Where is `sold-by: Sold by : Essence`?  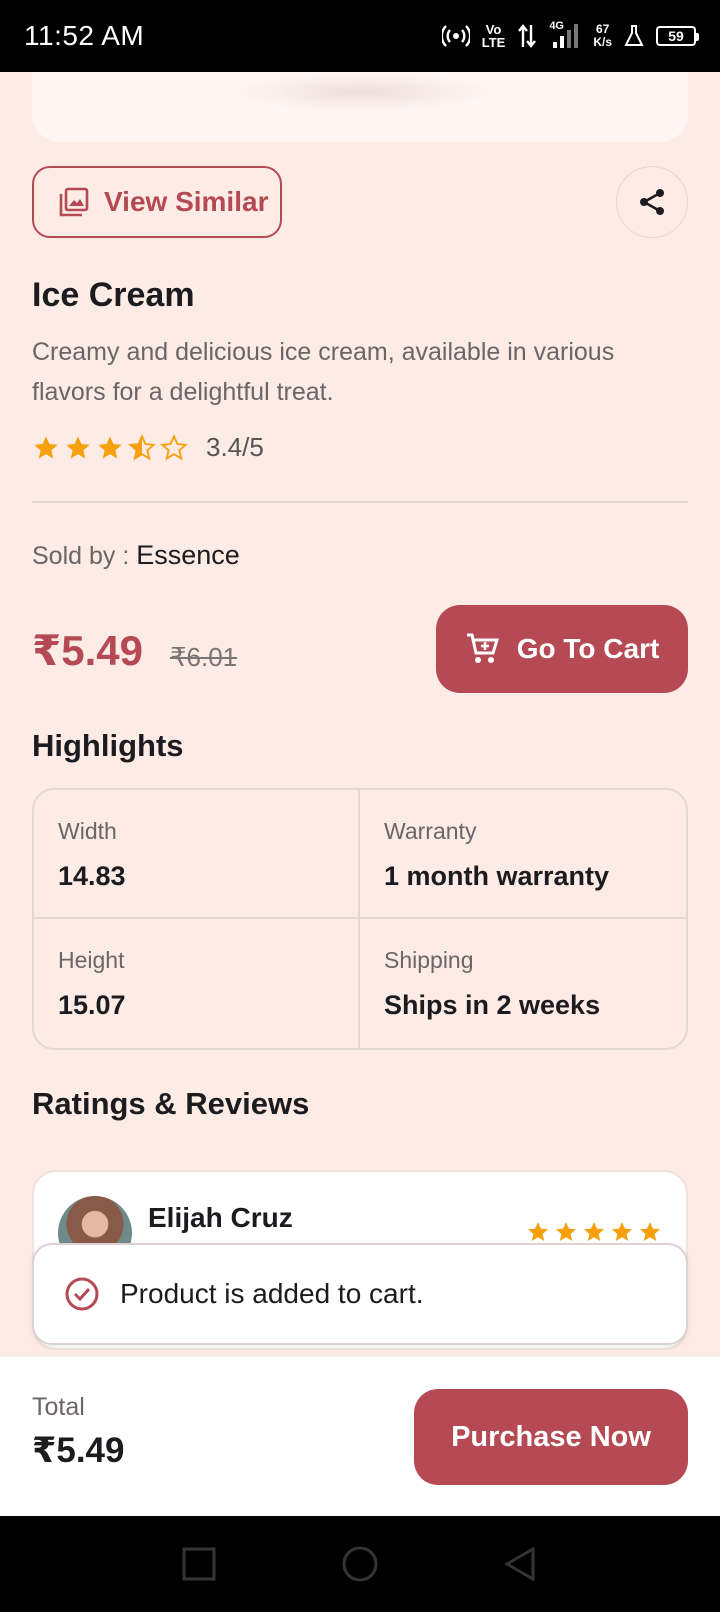
sold-by: Sold by : Essence is located at coordinates (136, 555).